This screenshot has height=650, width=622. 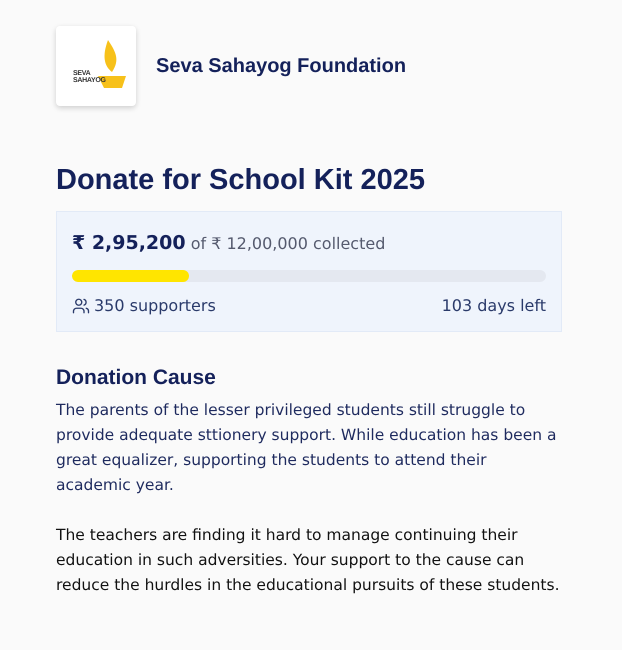 What do you see at coordinates (229, 243) in the screenshot?
I see `amount-collected: ₹ 2,95,200 of ₹ 12,00,000 collected` at bounding box center [229, 243].